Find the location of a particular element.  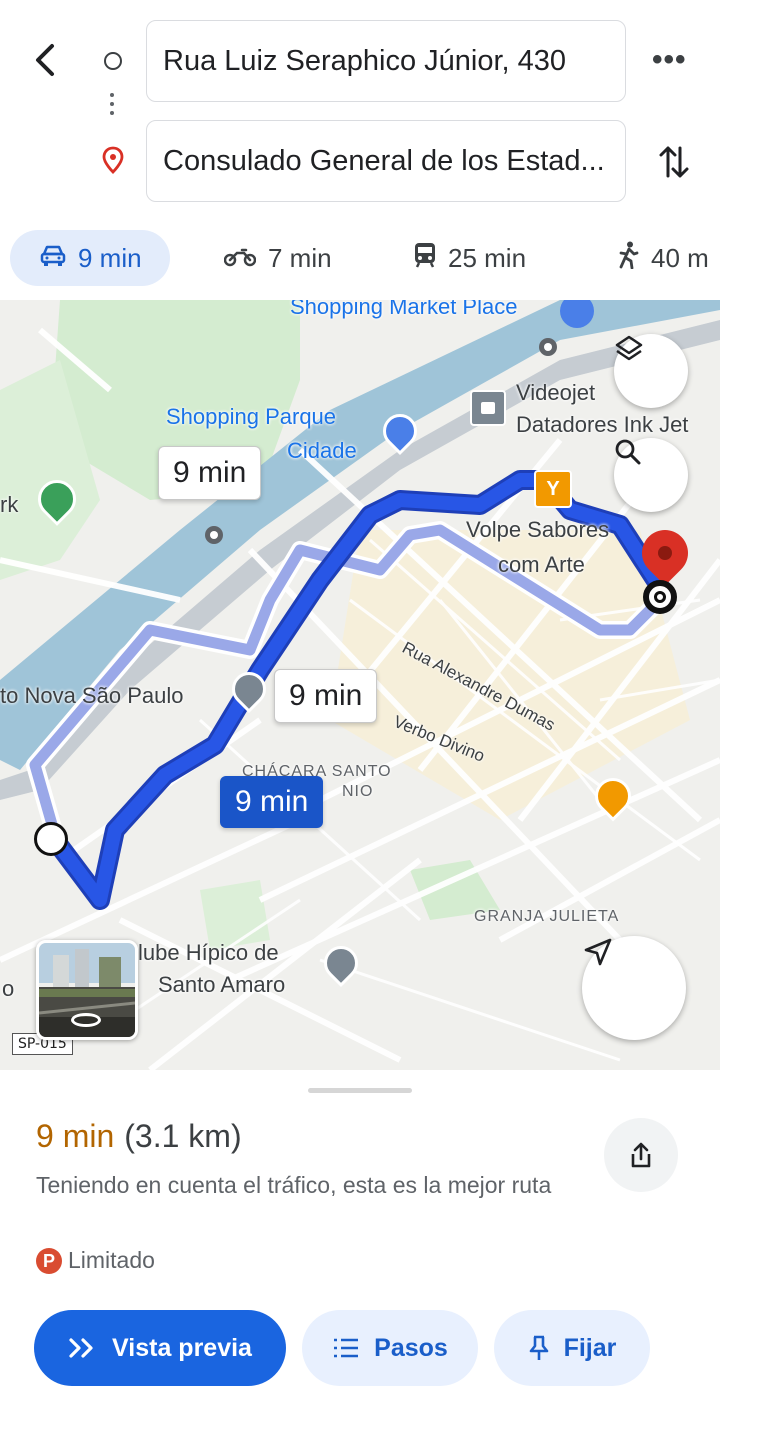

navigation-arrow-icon is located at coordinates (598, 952).